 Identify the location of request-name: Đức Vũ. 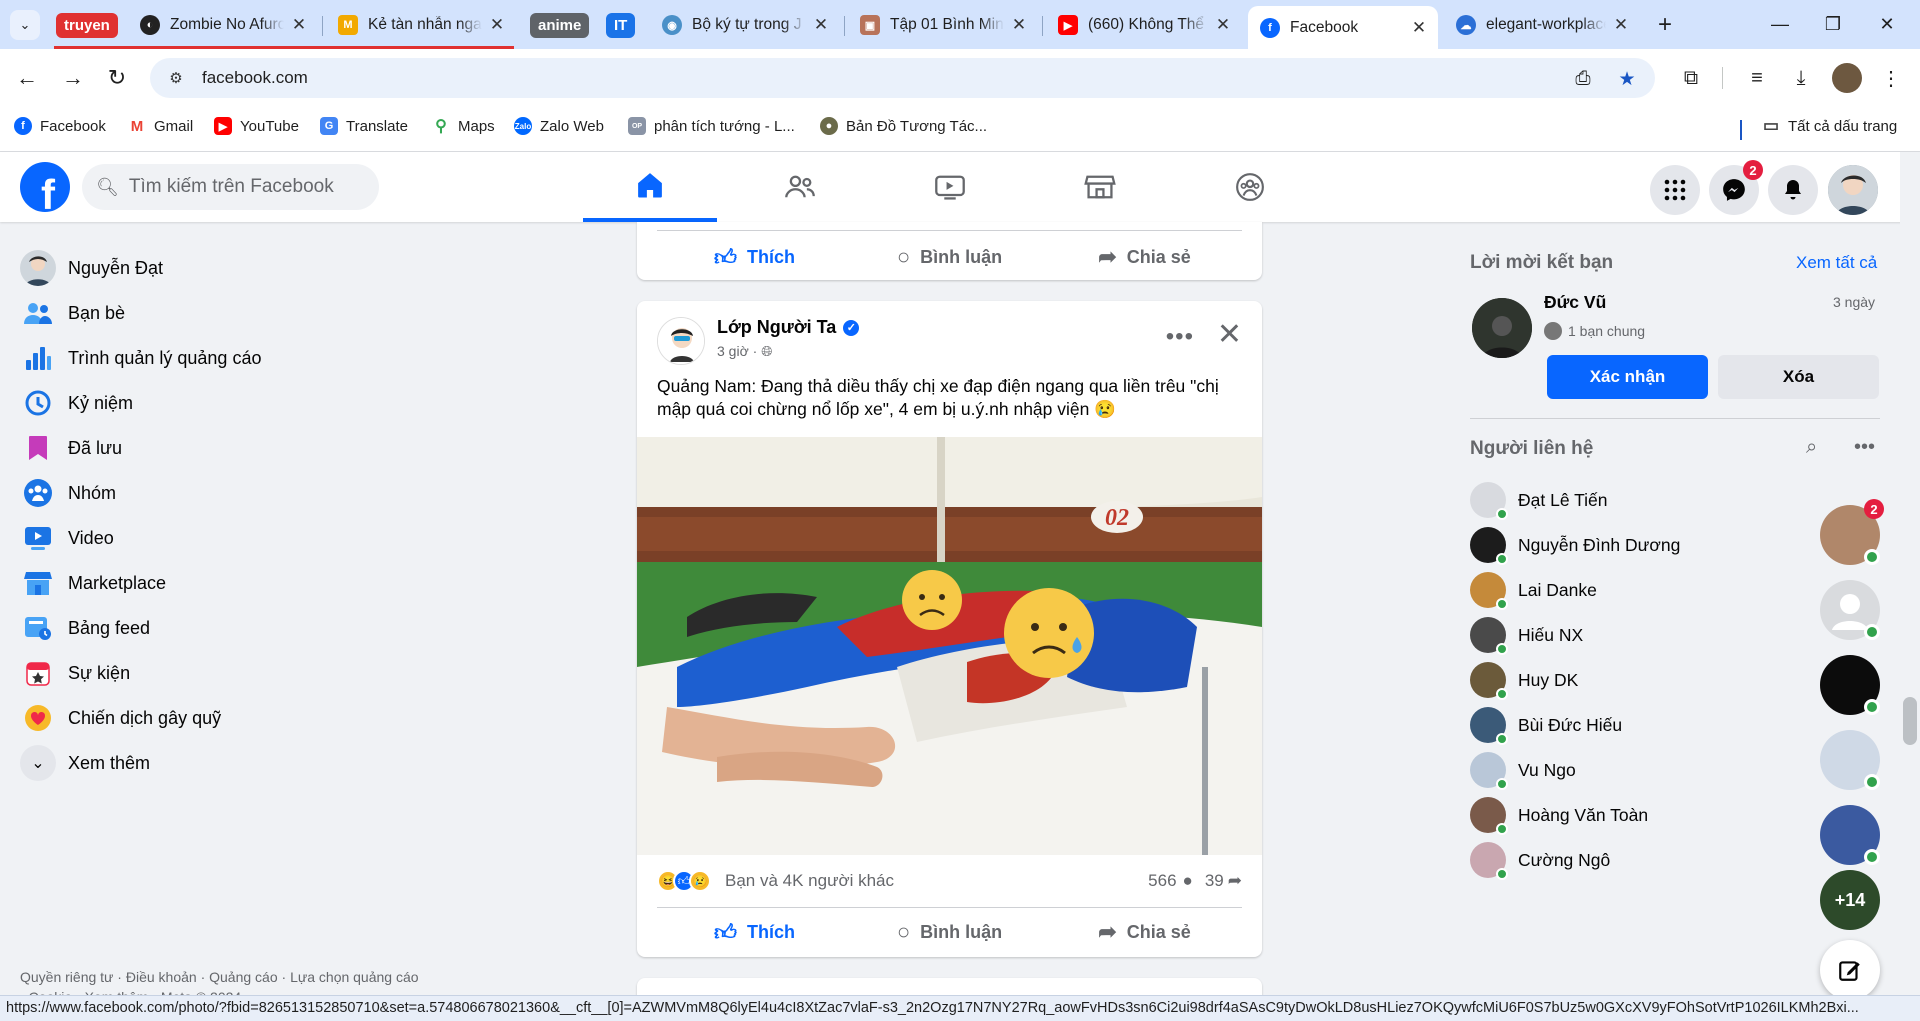
(1575, 302).